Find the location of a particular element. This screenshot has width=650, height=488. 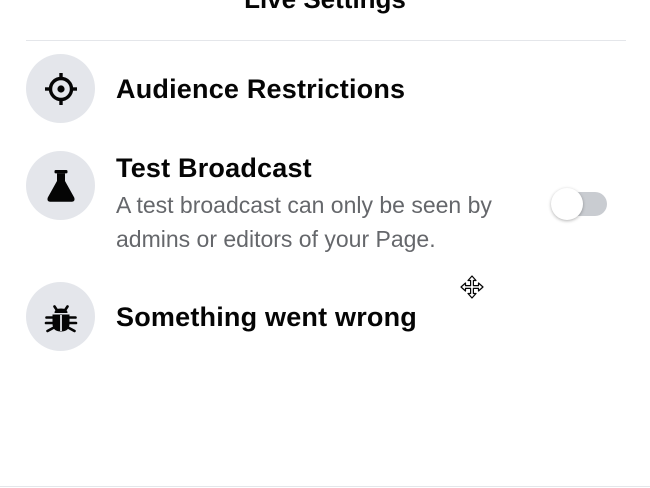

crosshair-icon is located at coordinates (60, 88).